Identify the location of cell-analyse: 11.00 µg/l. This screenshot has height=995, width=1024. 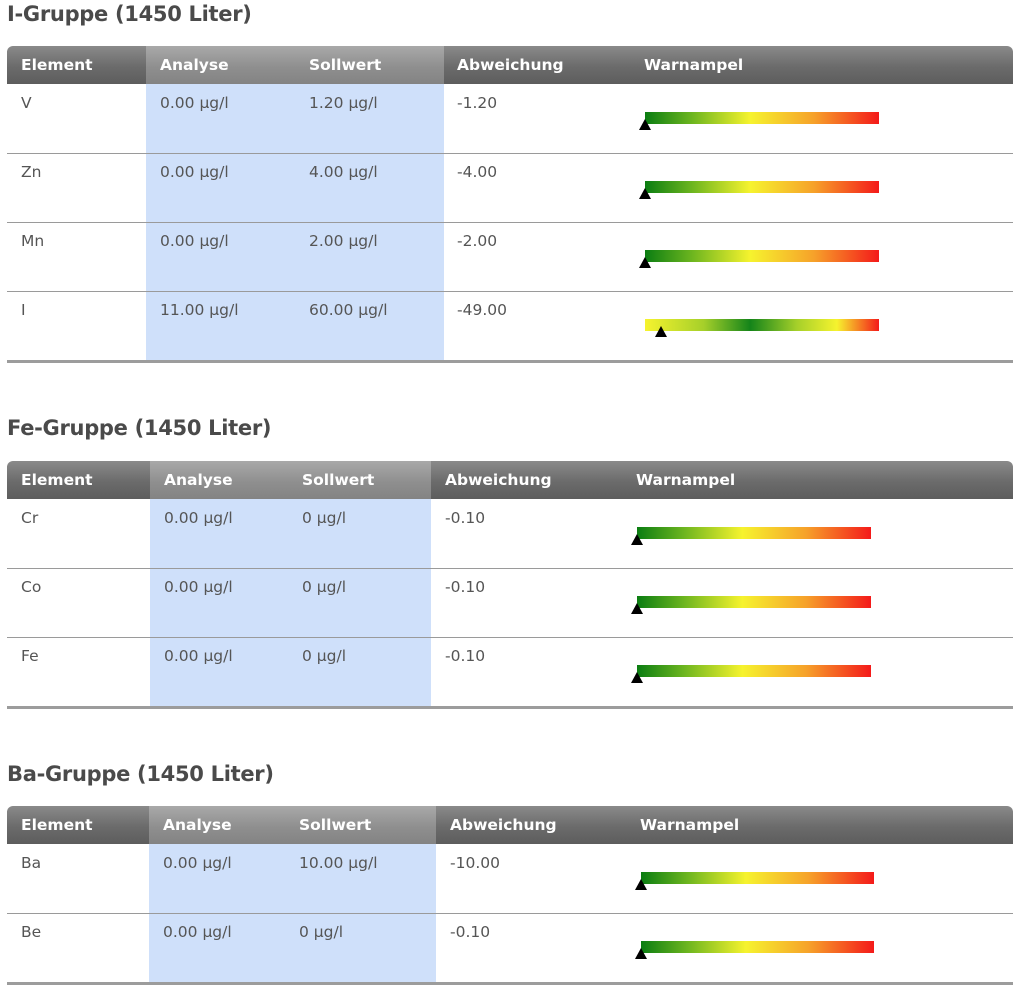
(199, 310).